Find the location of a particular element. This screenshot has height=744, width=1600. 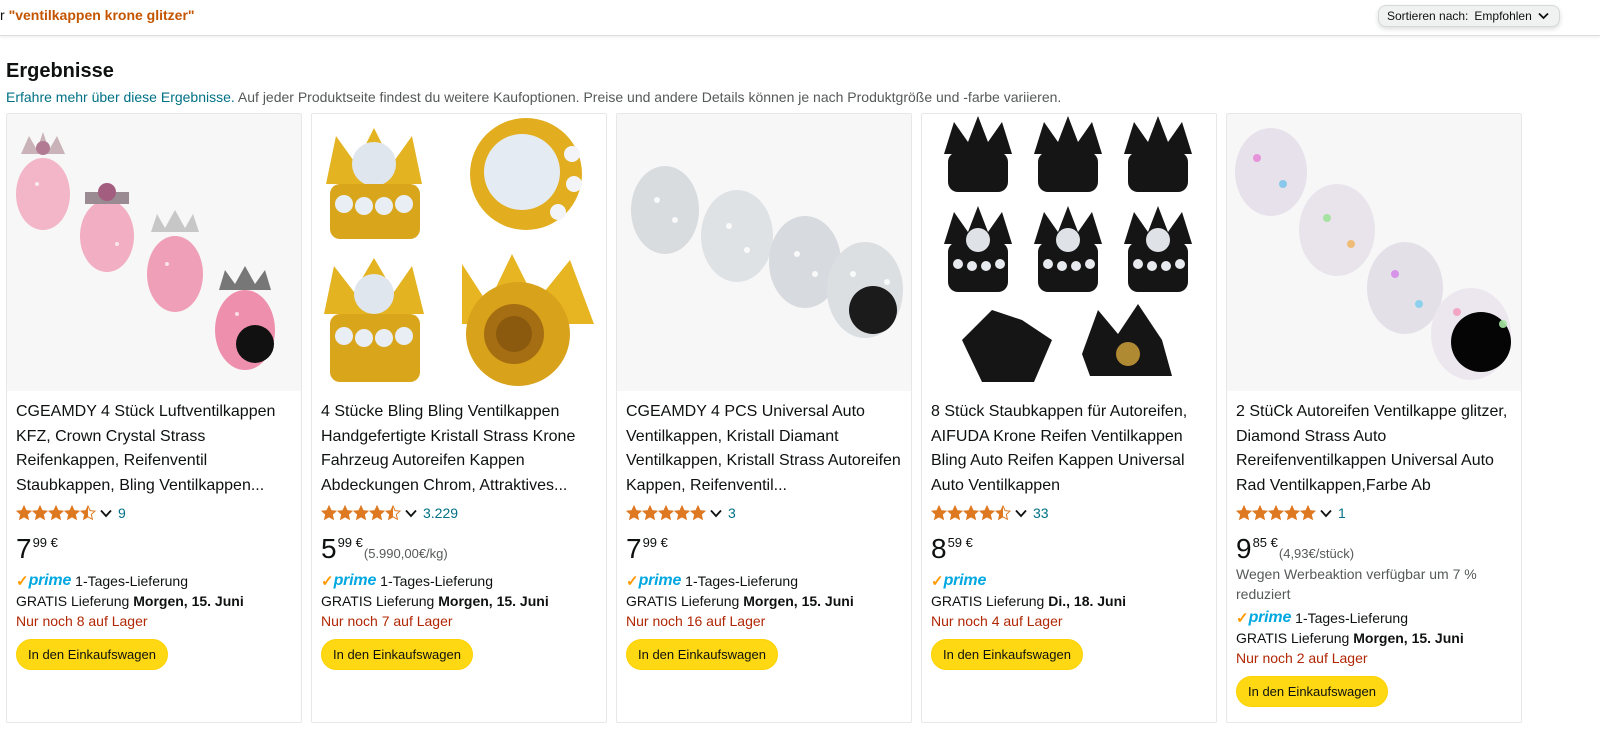

sort-label: Sortieren nach: is located at coordinates (1428, 16).